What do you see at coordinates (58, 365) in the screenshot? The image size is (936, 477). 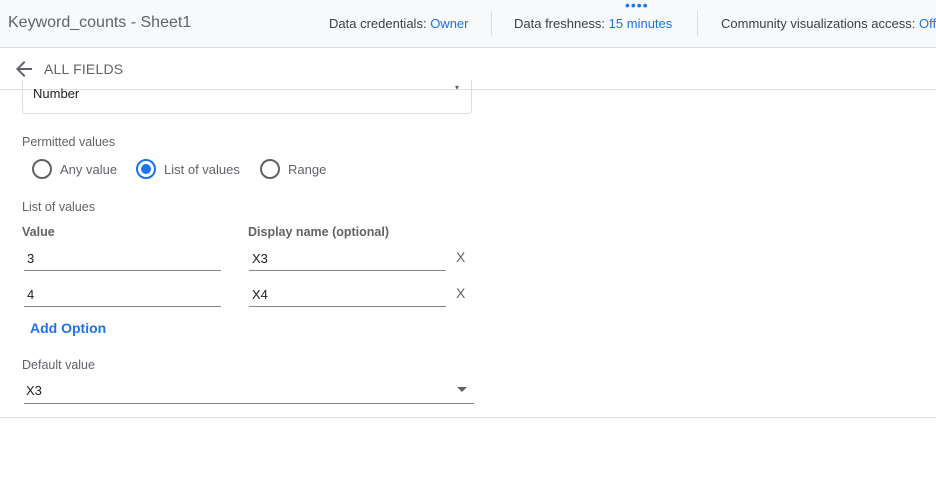 I see `default-value-label: Default value` at bounding box center [58, 365].